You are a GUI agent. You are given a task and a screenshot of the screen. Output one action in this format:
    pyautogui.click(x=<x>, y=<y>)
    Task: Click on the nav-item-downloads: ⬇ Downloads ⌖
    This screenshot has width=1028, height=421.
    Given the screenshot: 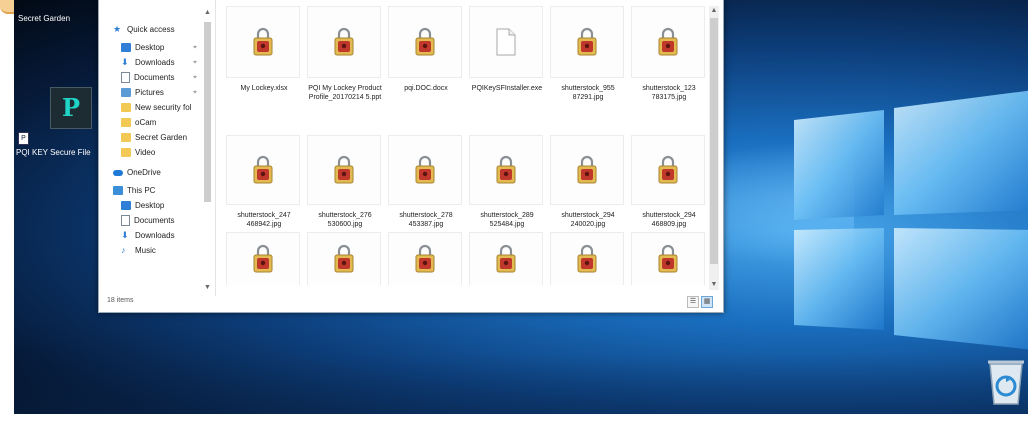 What is the action you would take?
    pyautogui.click(x=162, y=62)
    